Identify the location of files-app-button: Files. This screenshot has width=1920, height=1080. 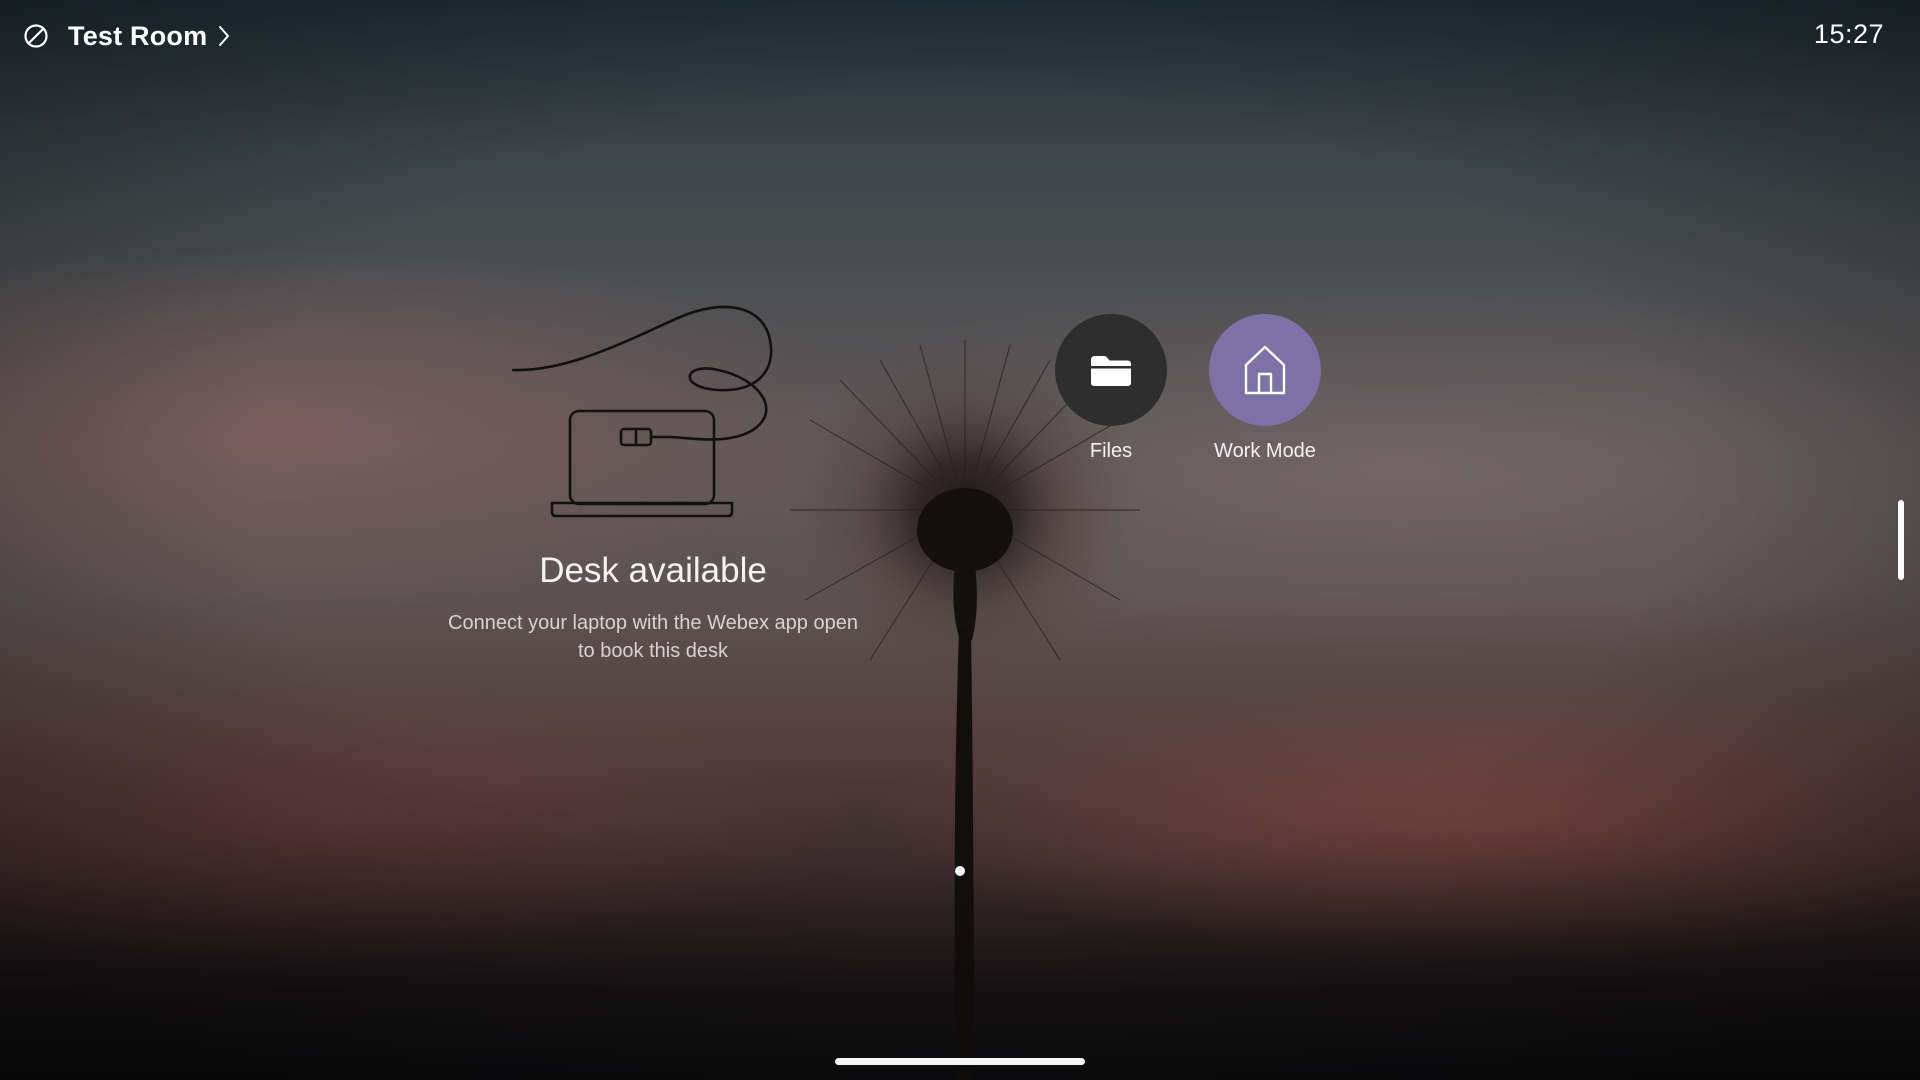
(1111, 388).